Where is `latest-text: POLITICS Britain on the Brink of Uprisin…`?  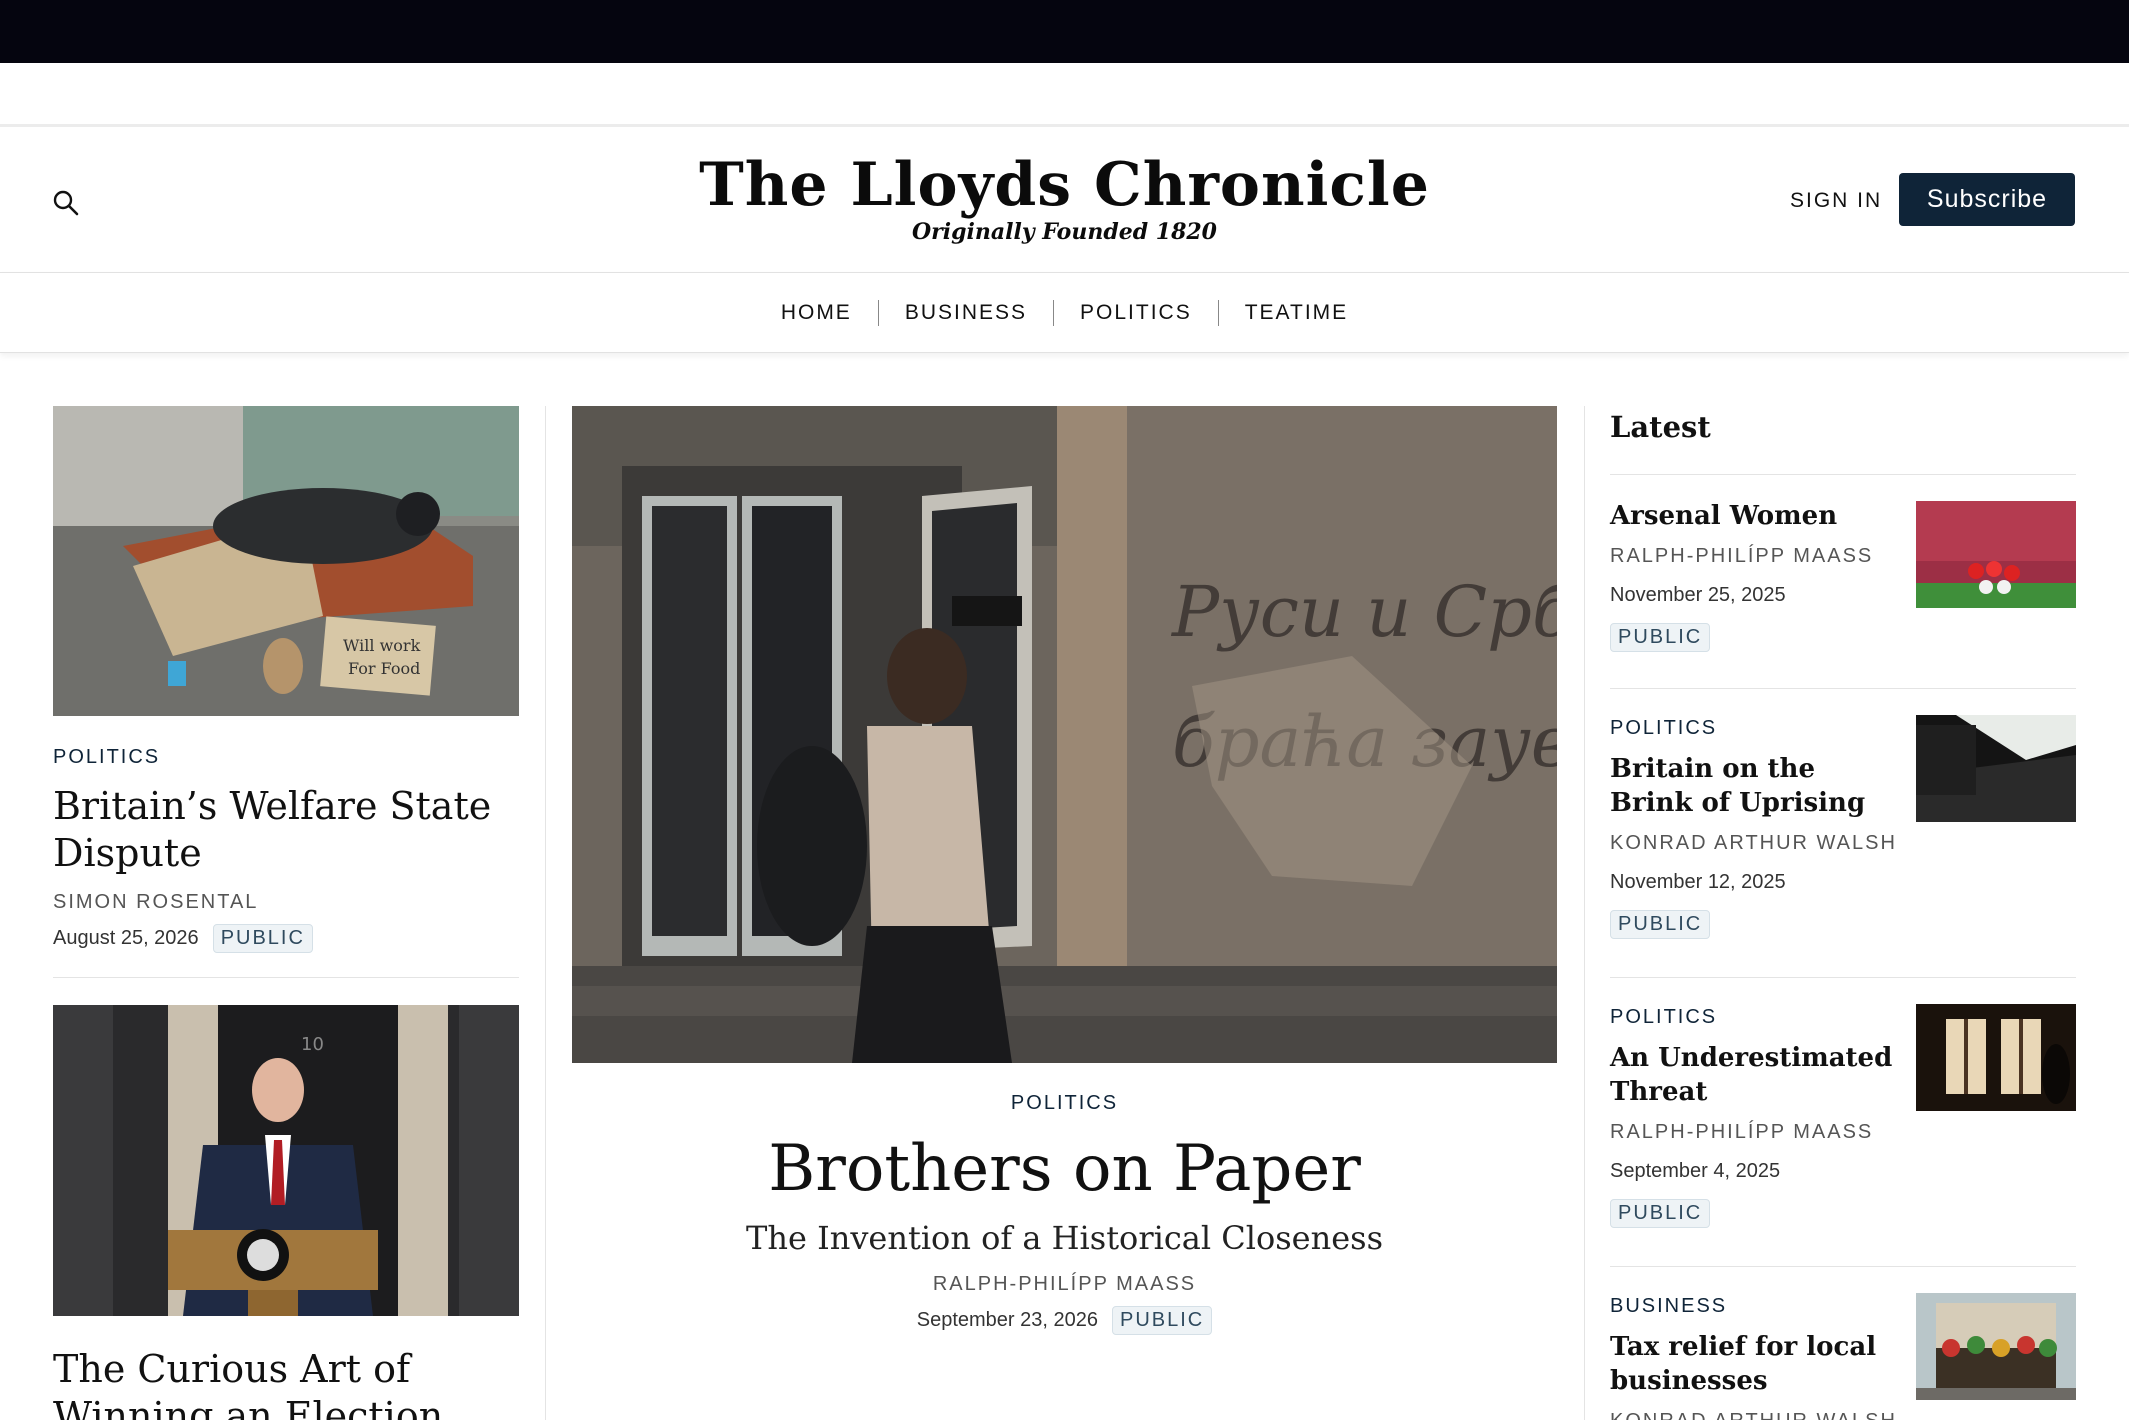 latest-text: POLITICS Britain on the Brink of Uprisin… is located at coordinates (1755, 828).